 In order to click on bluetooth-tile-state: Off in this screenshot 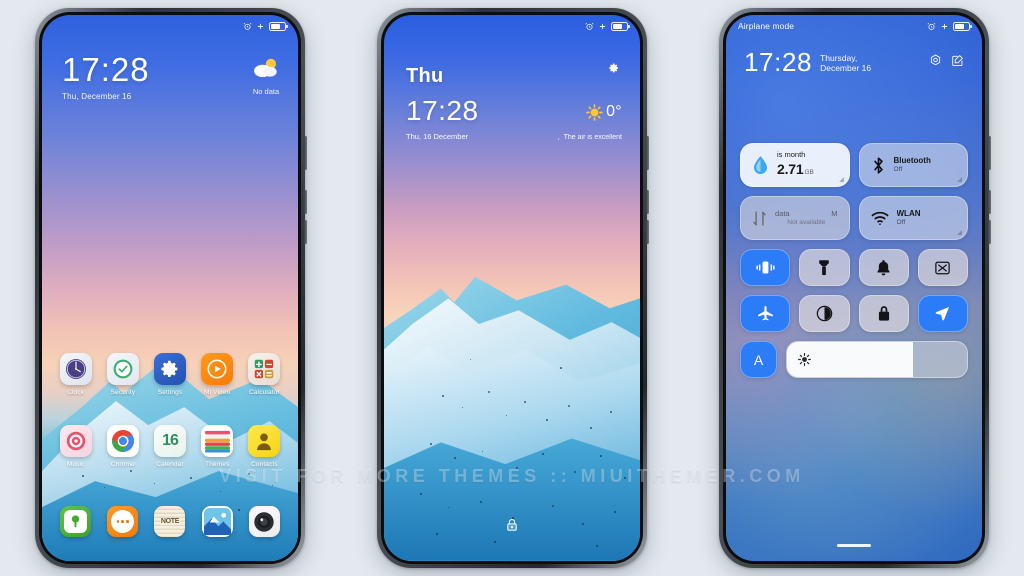, I will do `click(898, 169)`.